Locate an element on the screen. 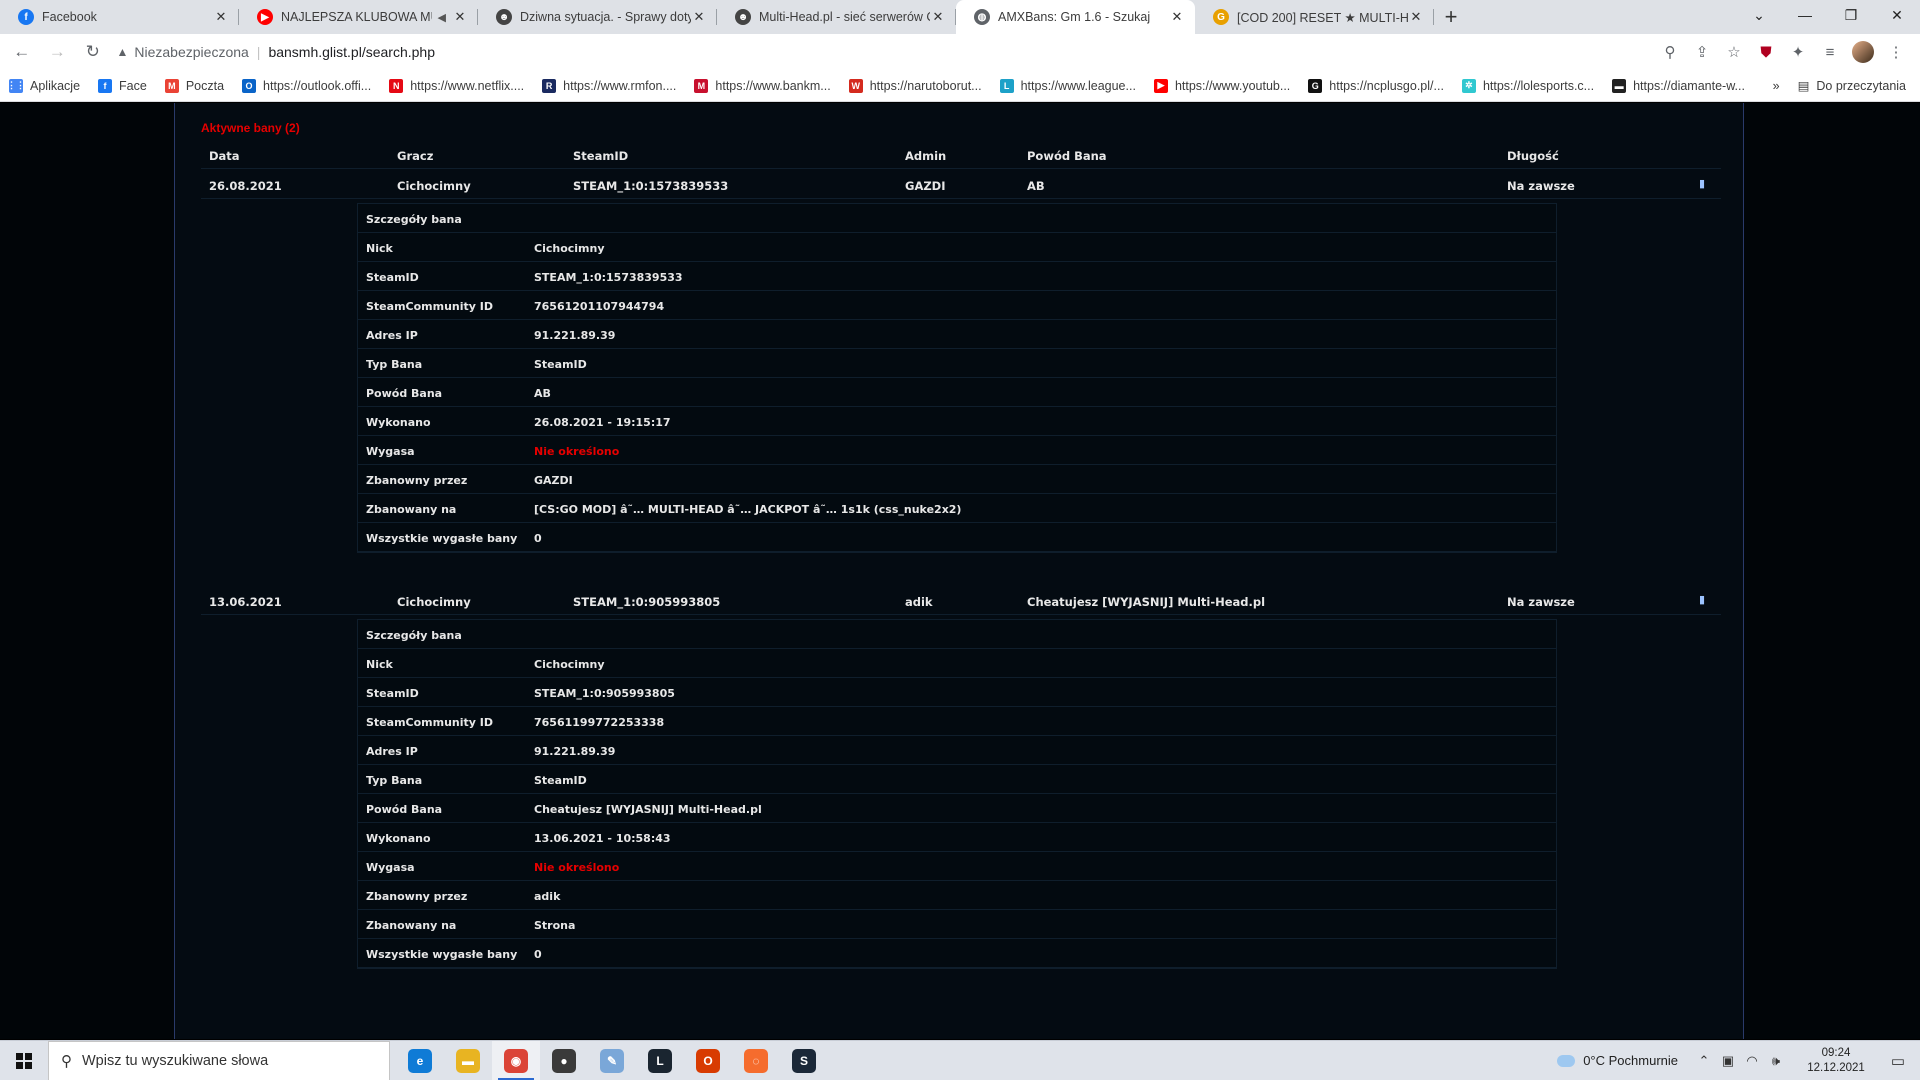  extensions-icon: ✦ is located at coordinates (1798, 52).